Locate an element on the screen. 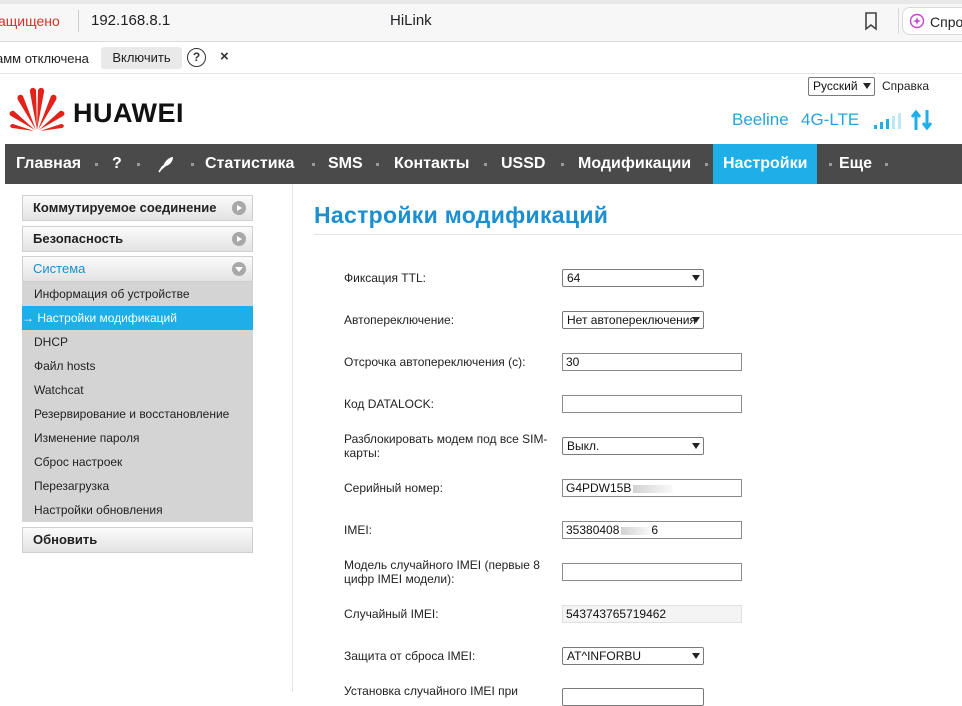  imei-label: IMEI: is located at coordinates (358, 530).